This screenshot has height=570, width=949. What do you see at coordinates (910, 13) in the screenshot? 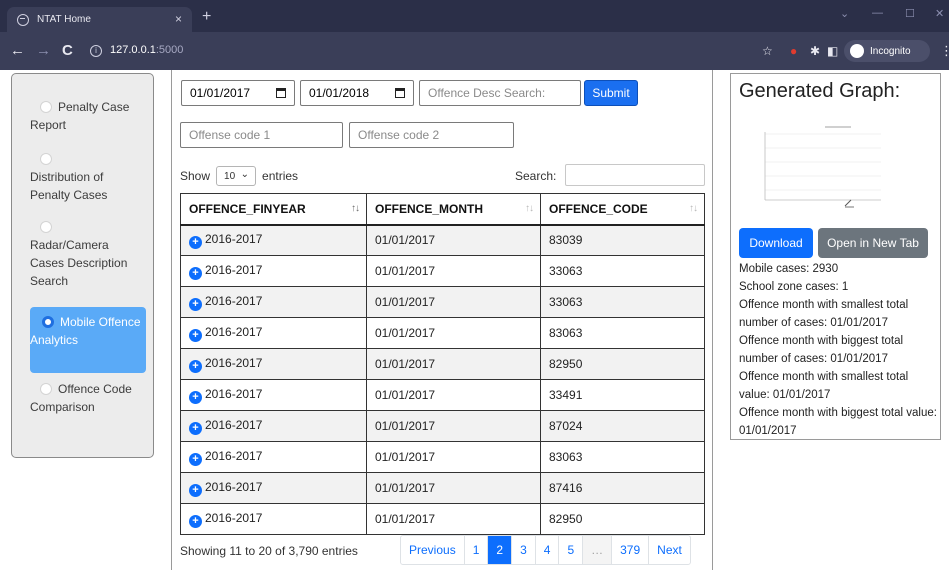
I see `maximize-icon: ☐` at bounding box center [910, 13].